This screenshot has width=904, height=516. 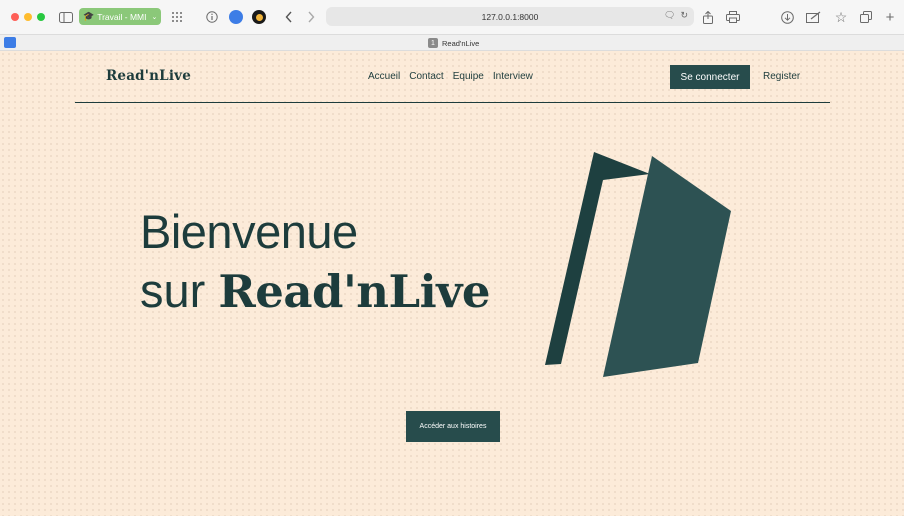 I want to click on tab-title-label: Read'nLive, so click(x=461, y=43).